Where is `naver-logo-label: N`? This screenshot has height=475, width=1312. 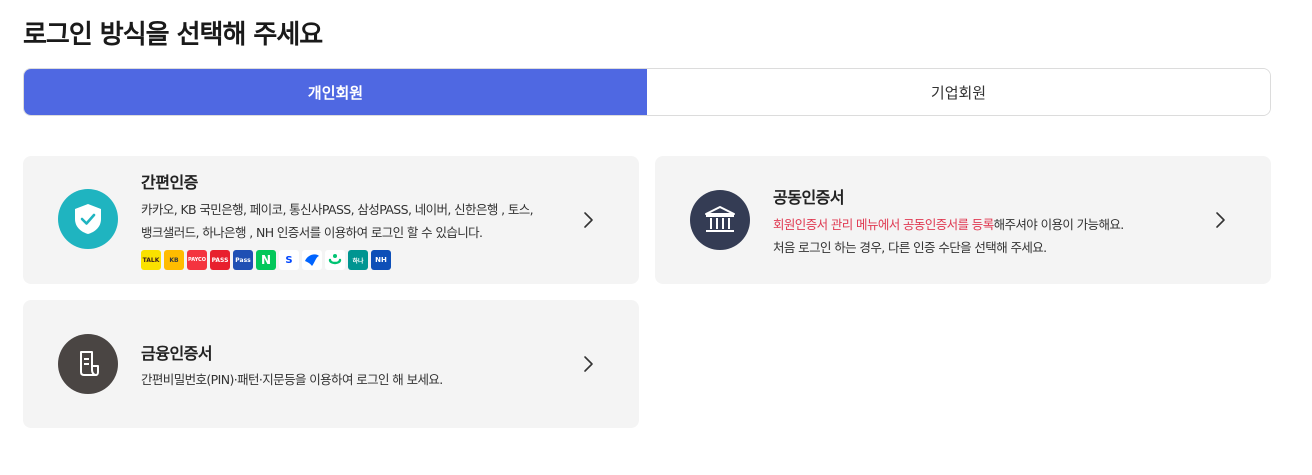 naver-logo-label: N is located at coordinates (266, 260).